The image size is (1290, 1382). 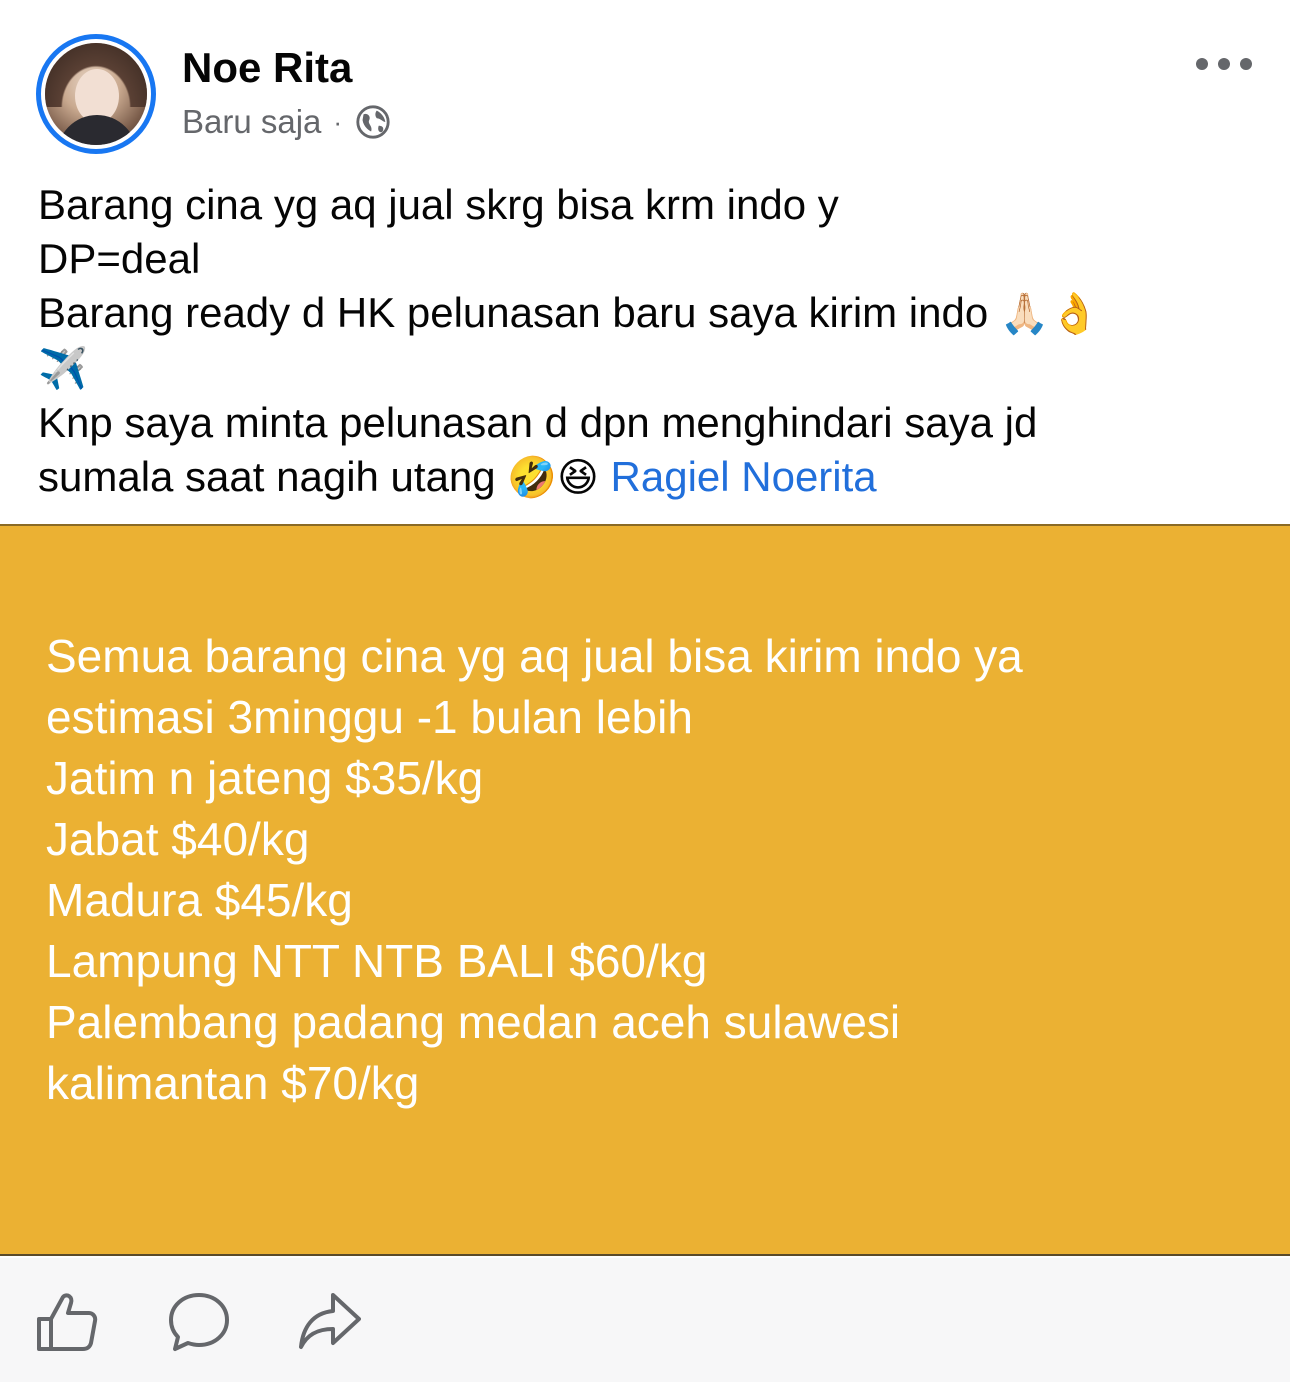 I want to click on card-line: Jabat $40/kg, so click(x=178, y=839).